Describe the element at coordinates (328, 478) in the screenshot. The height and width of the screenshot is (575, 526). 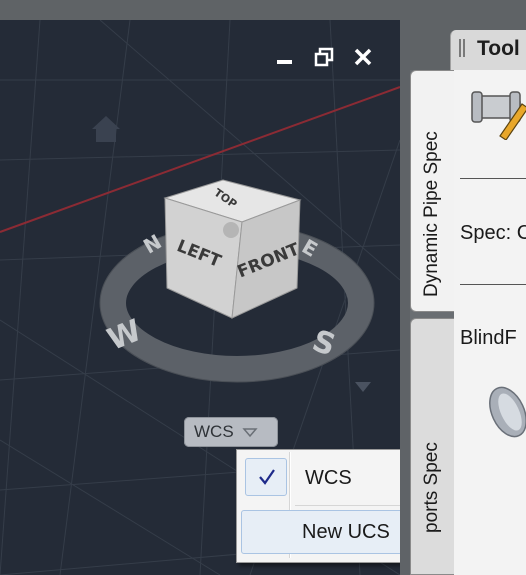
I see `menu-item-label: WCS` at that location.